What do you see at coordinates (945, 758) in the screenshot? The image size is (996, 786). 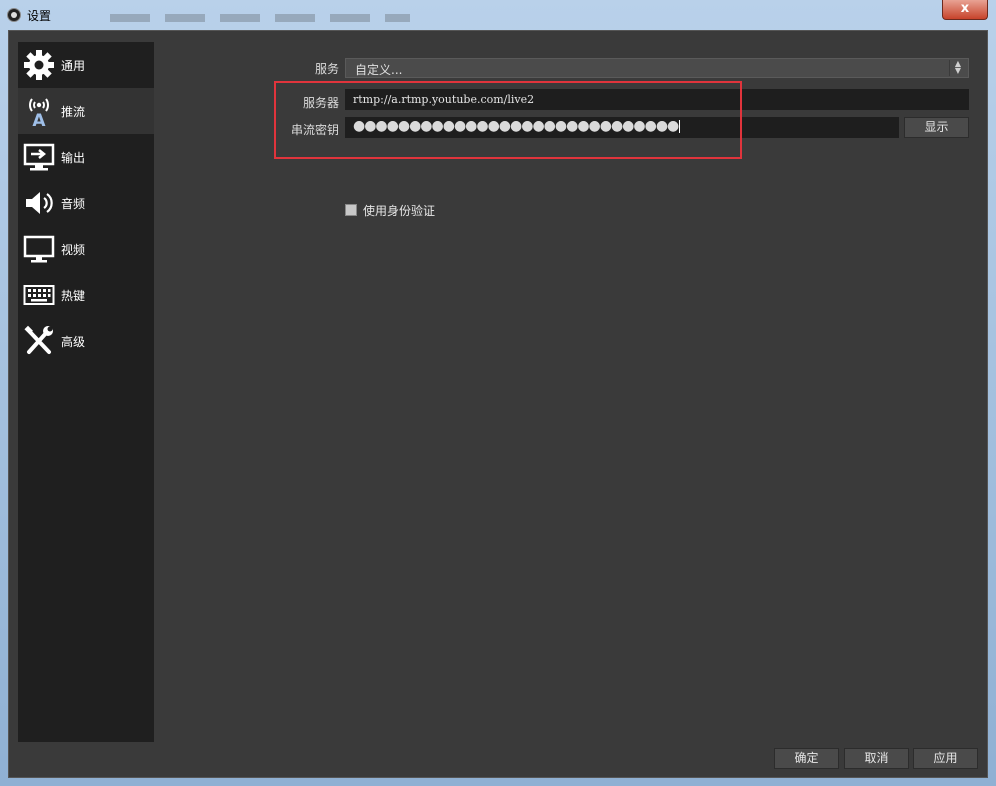 I see `apply-button: 应用` at bounding box center [945, 758].